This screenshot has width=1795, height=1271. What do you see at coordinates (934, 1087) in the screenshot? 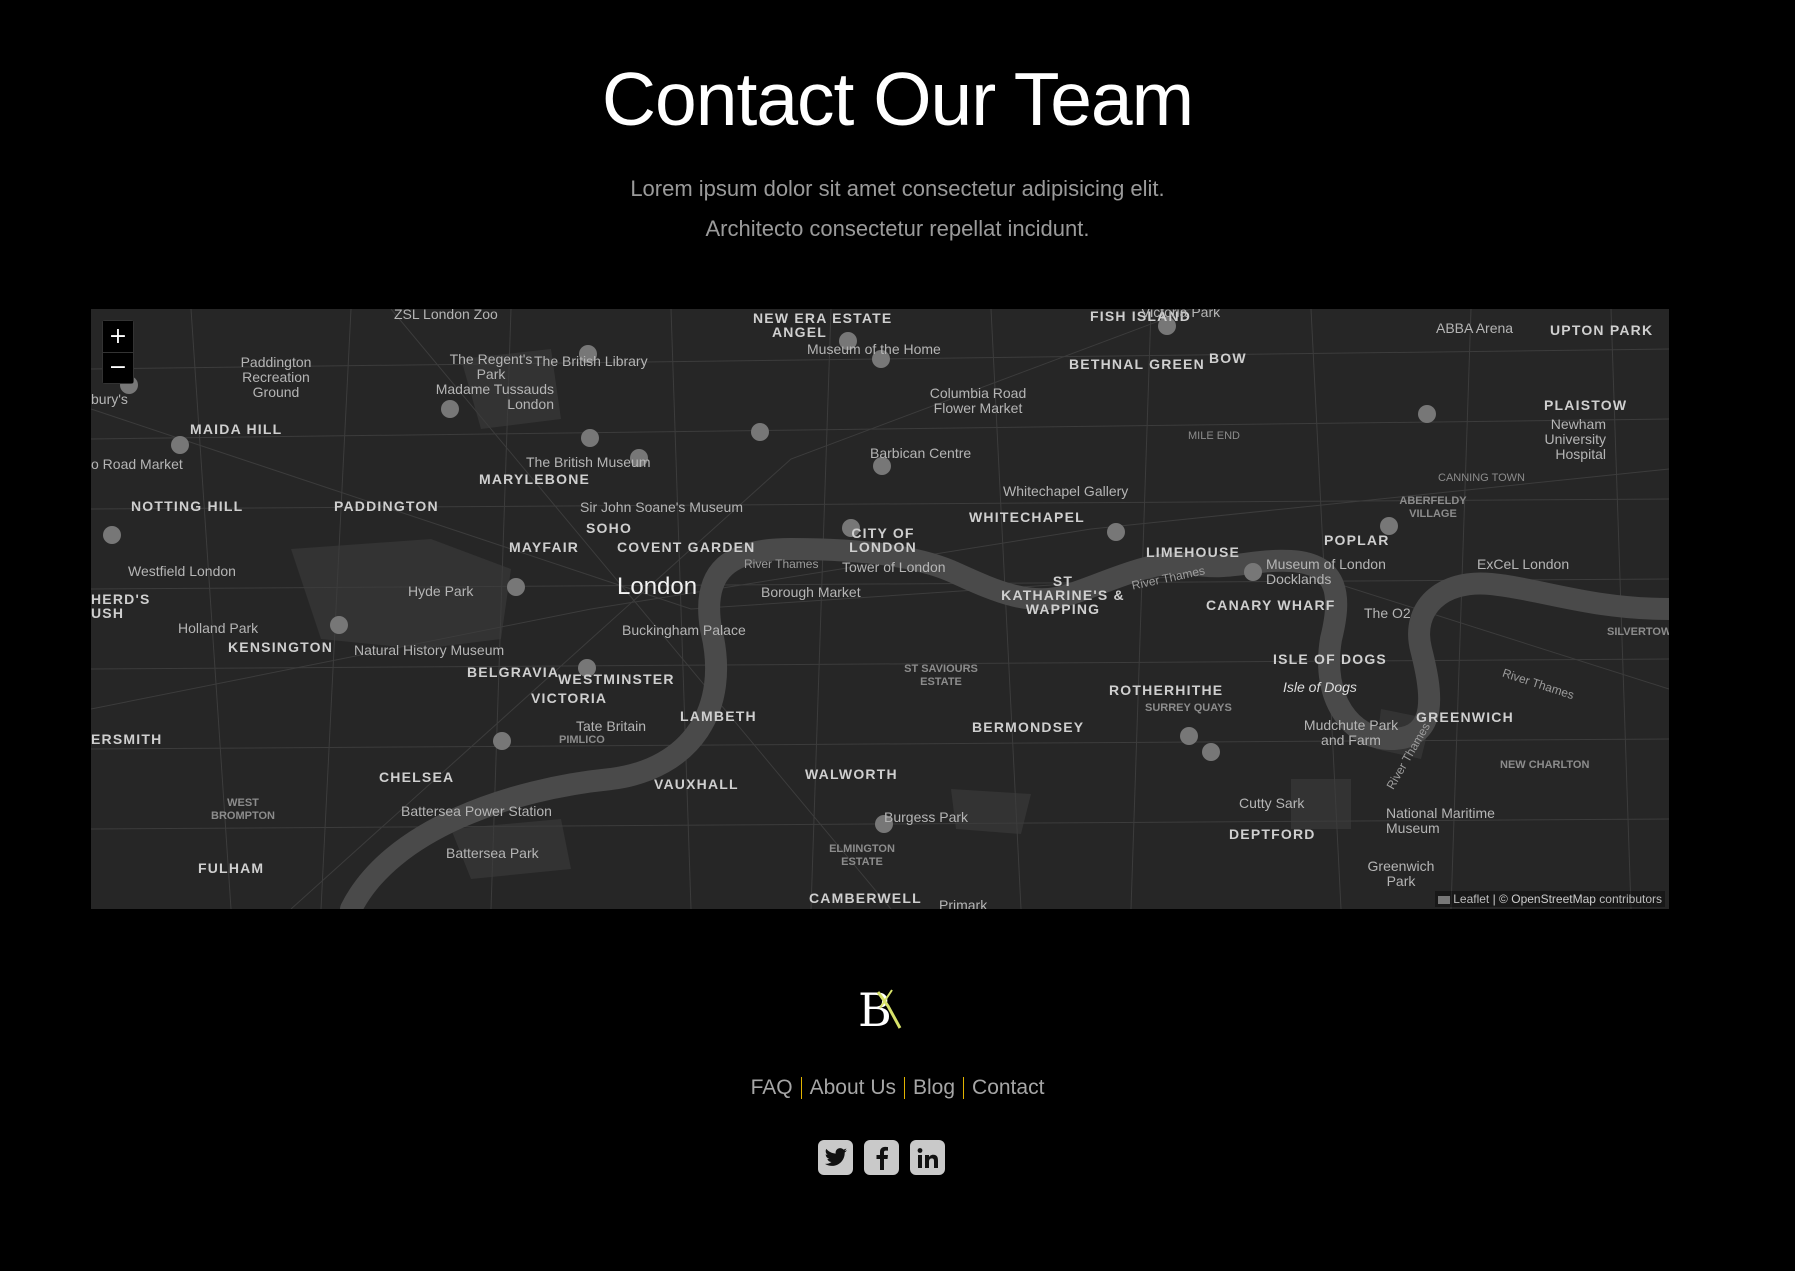
I see `footer-link-blog: Blog` at bounding box center [934, 1087].